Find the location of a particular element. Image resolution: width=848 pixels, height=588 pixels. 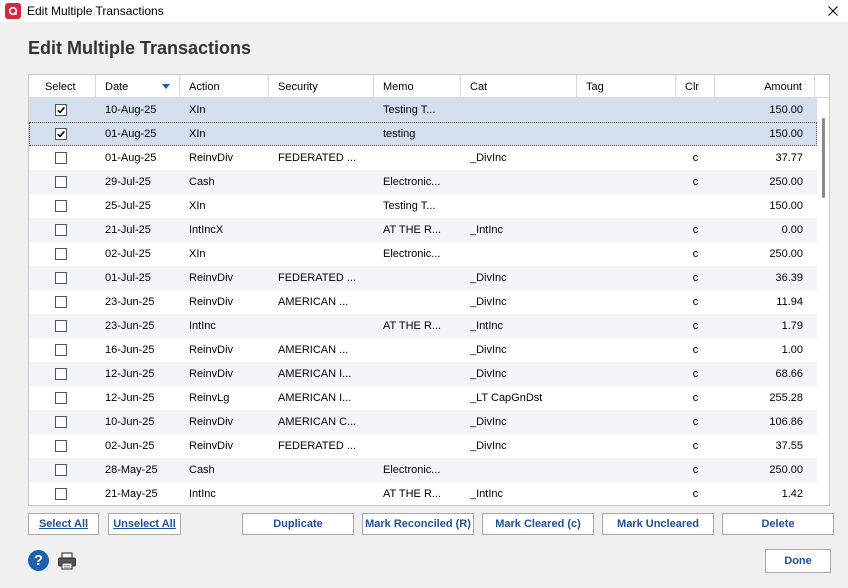

column-header-tag: Tag is located at coordinates (626, 86).